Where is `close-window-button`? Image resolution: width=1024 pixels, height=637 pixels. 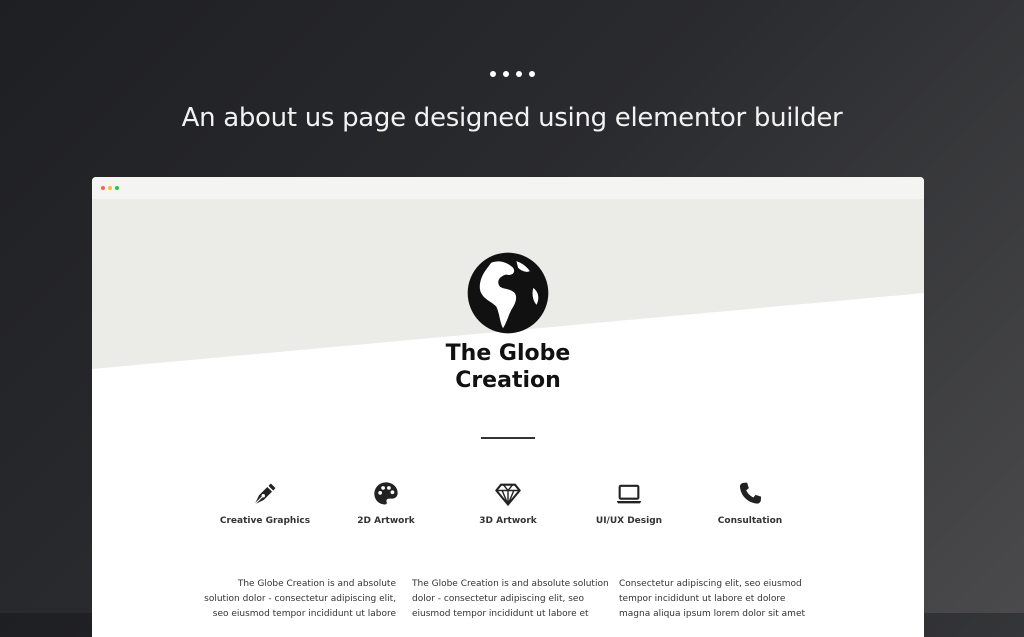
close-window-button is located at coordinates (103, 188).